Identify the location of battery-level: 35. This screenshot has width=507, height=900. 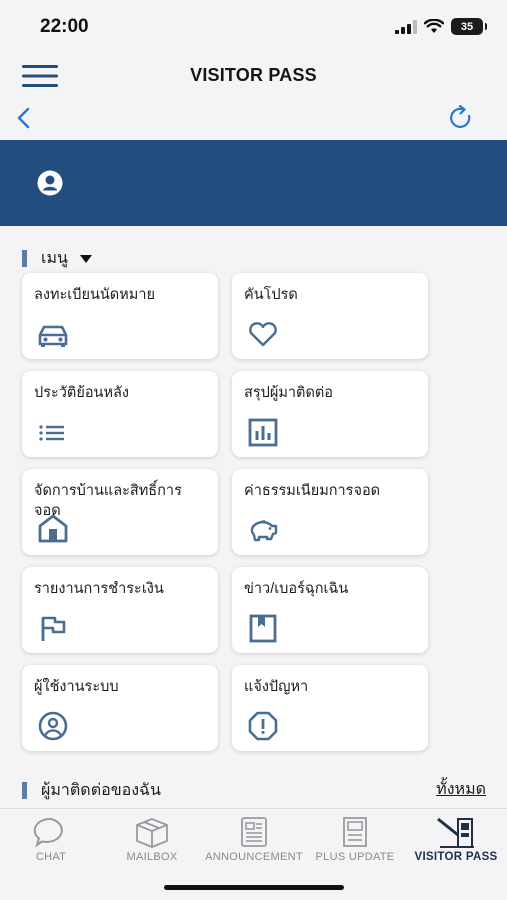
(467, 26).